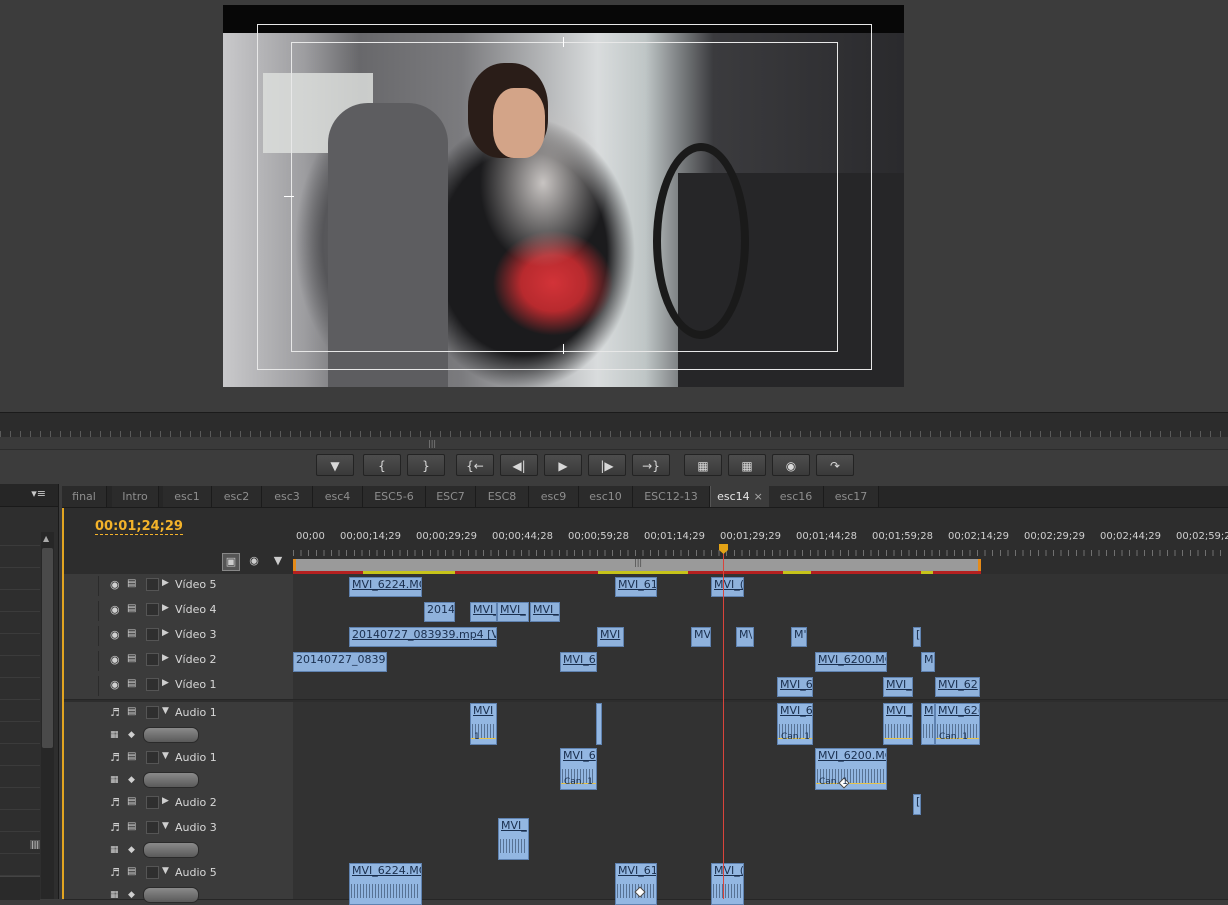 The height and width of the screenshot is (905, 1228). I want to click on tab-esc16: esc16, so click(796, 496).